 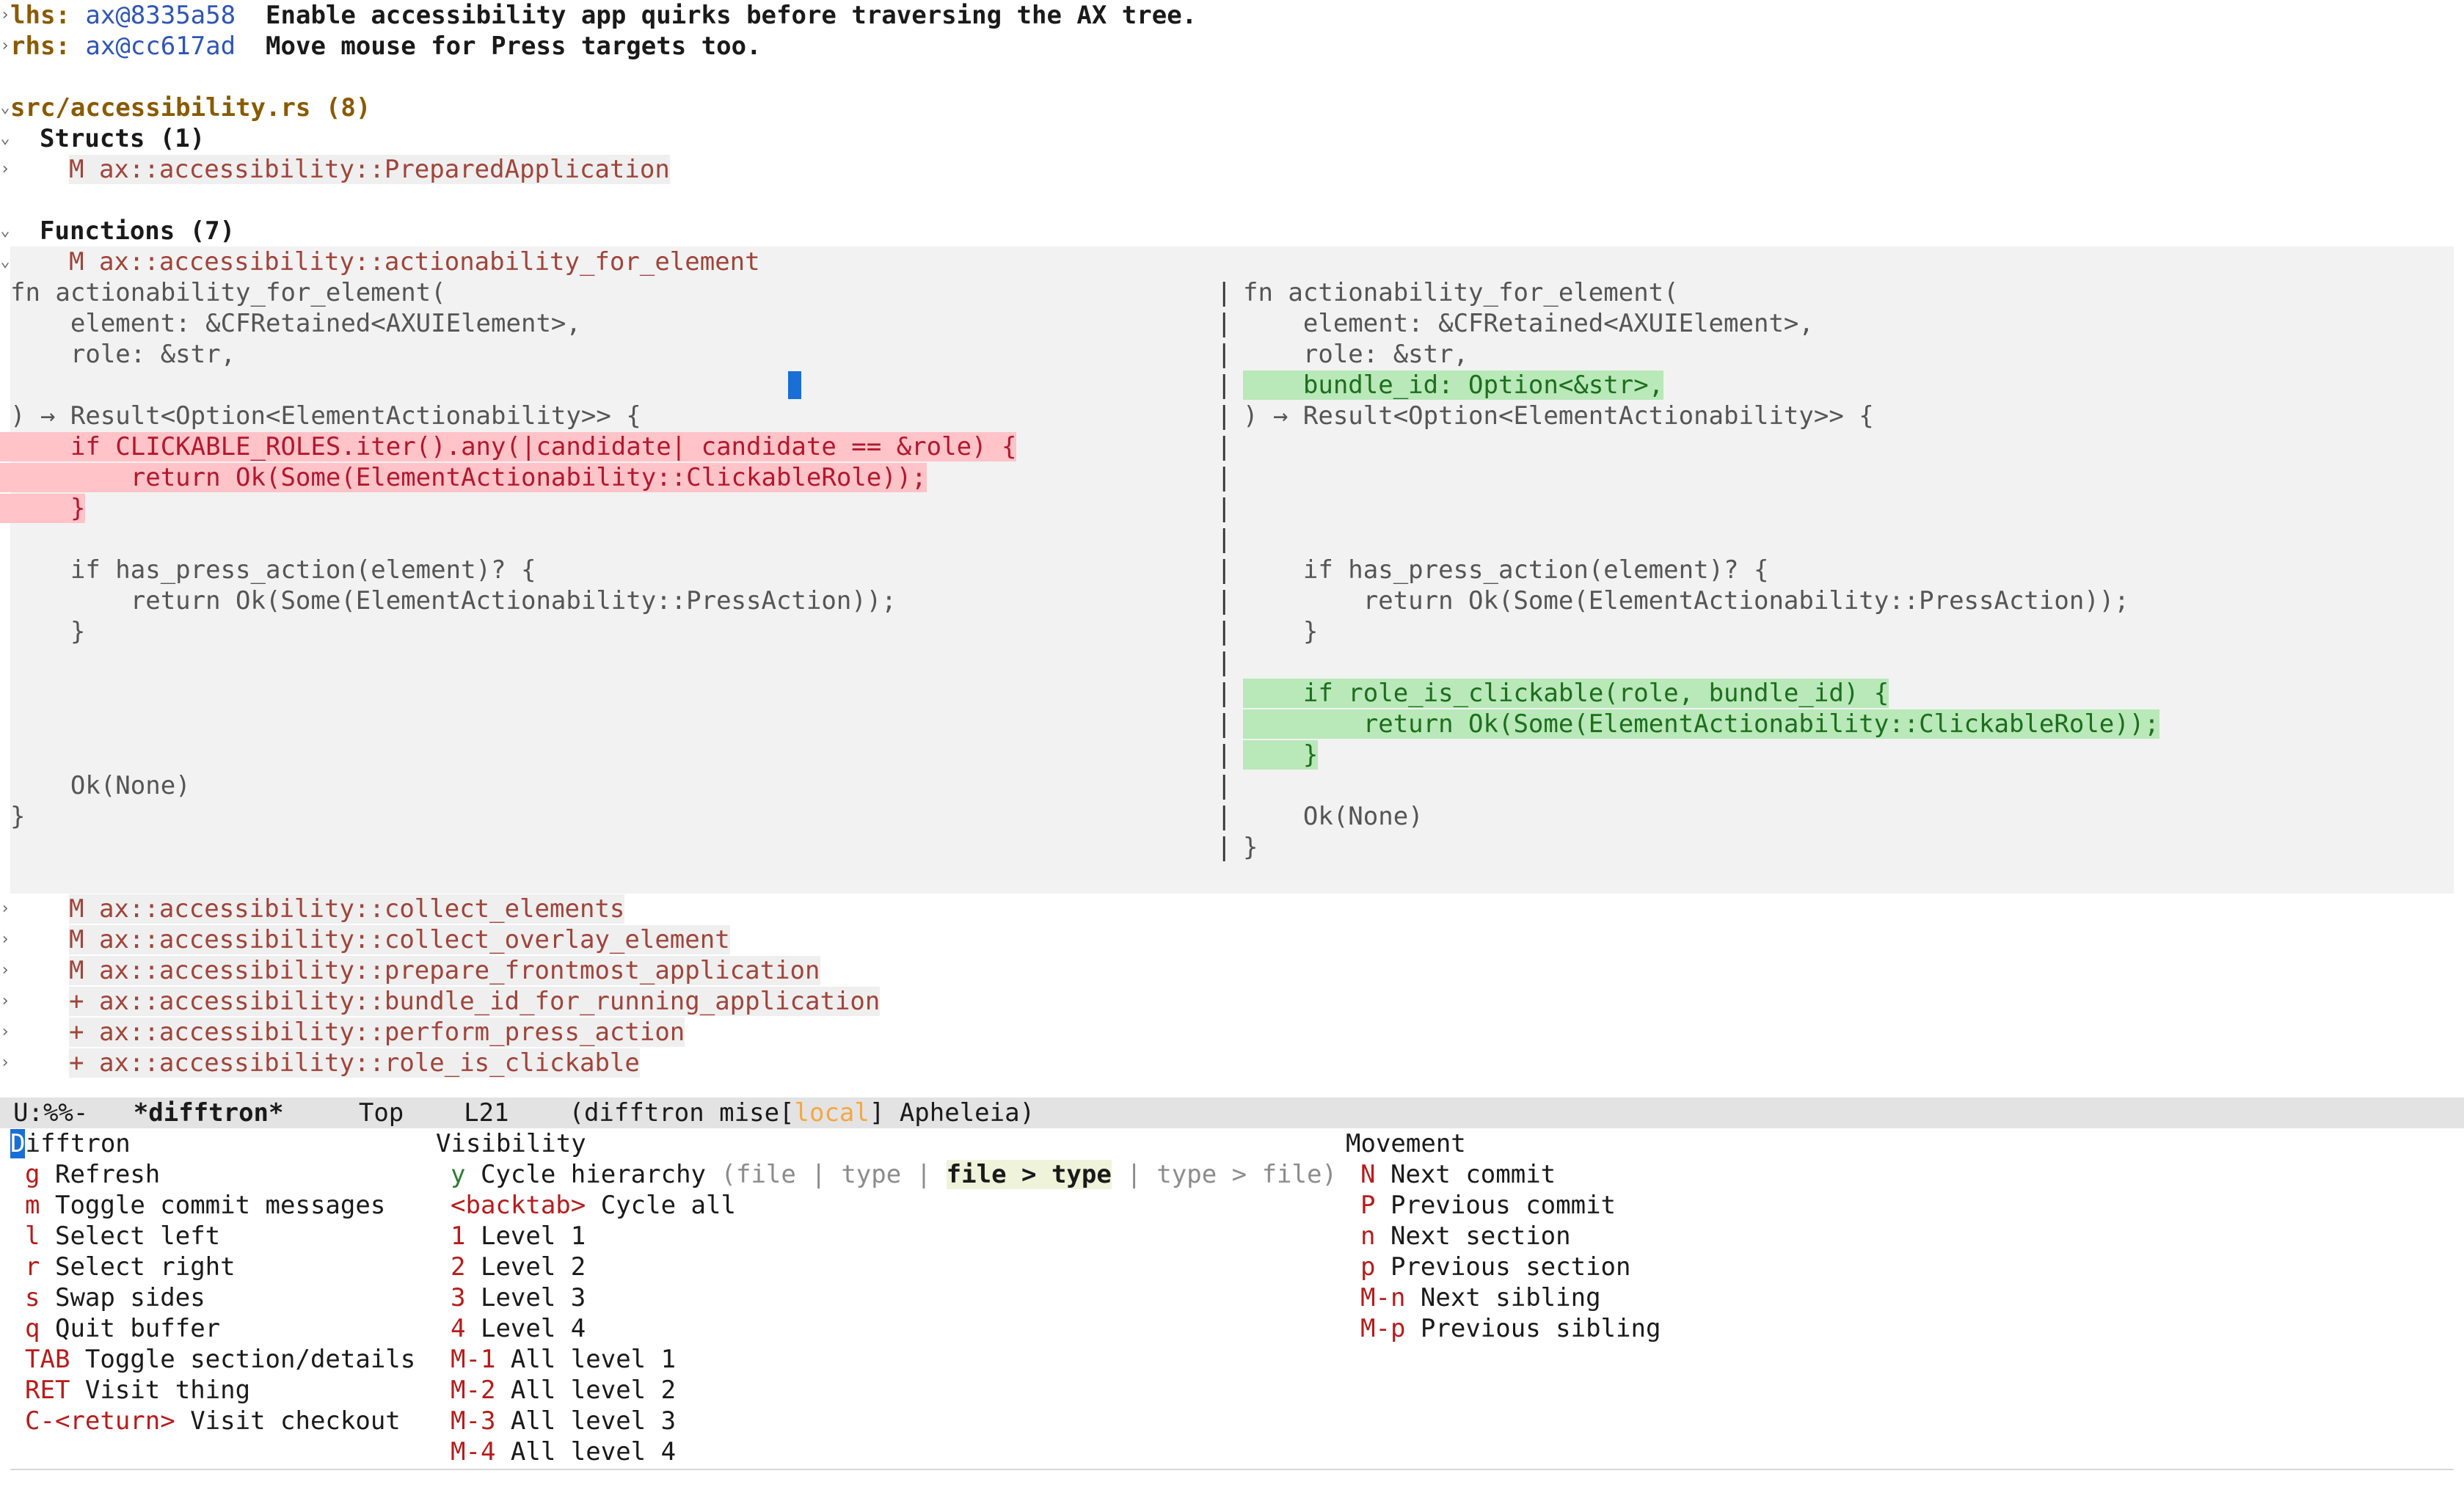 I want to click on menu-item: M-n Next sibling, so click(x=1480, y=1297).